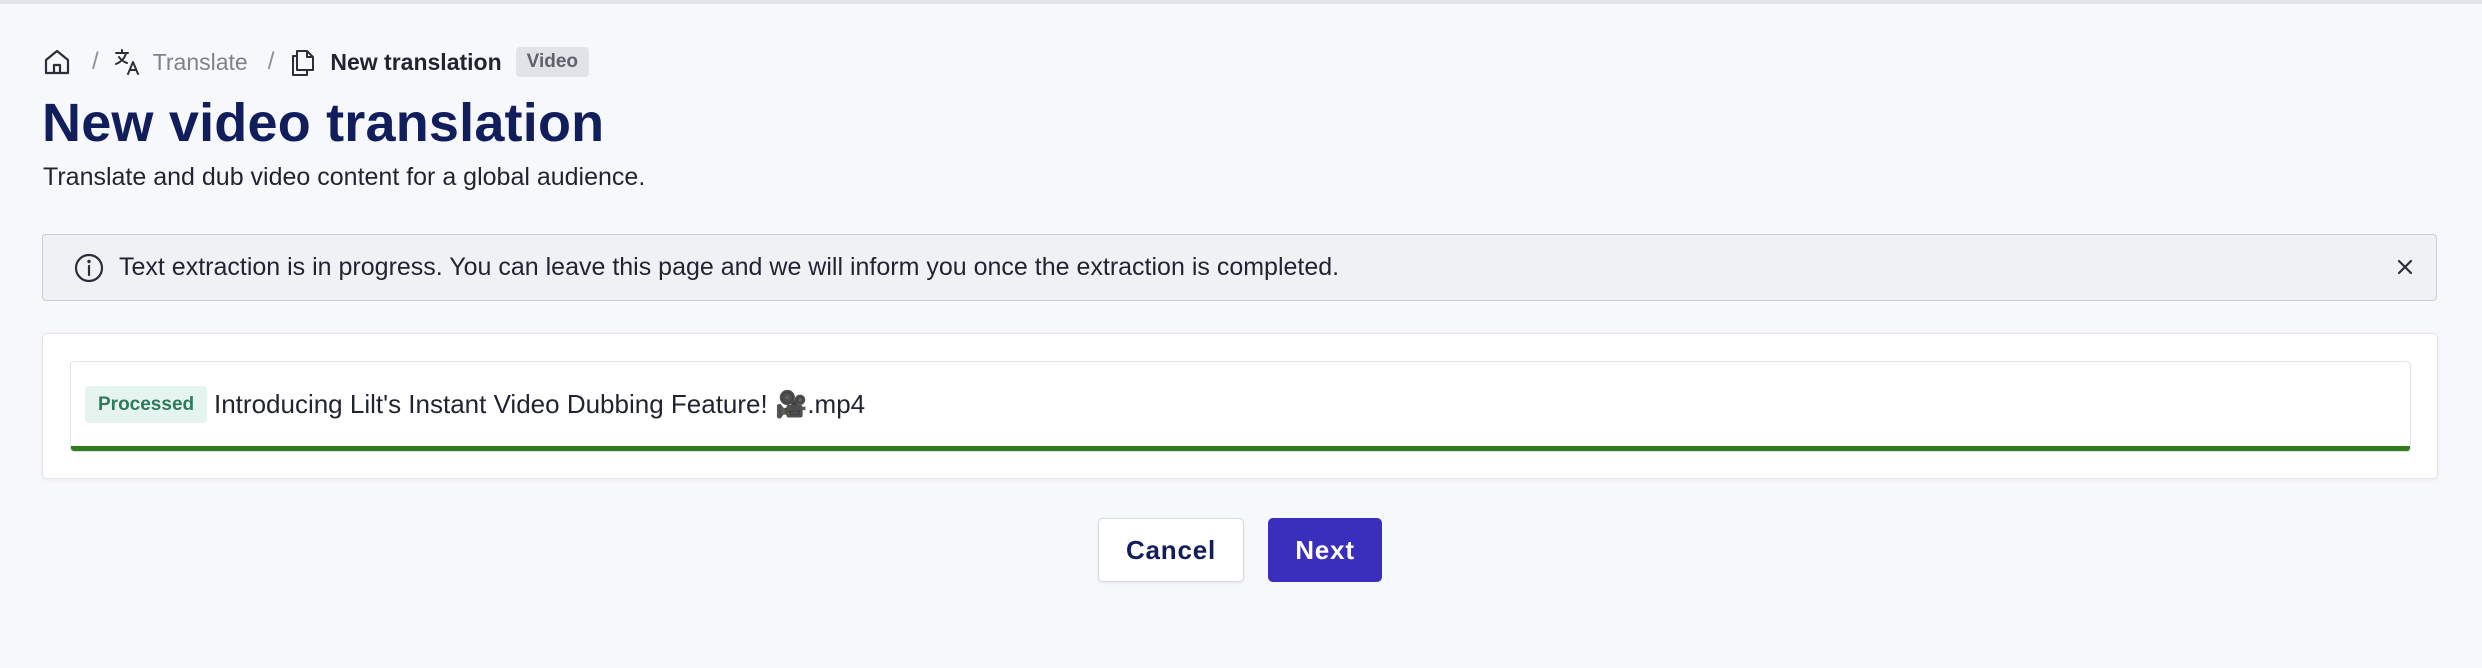 The width and height of the screenshot is (2482, 668). What do you see at coordinates (323, 123) in the screenshot?
I see `page-title: New video translation` at bounding box center [323, 123].